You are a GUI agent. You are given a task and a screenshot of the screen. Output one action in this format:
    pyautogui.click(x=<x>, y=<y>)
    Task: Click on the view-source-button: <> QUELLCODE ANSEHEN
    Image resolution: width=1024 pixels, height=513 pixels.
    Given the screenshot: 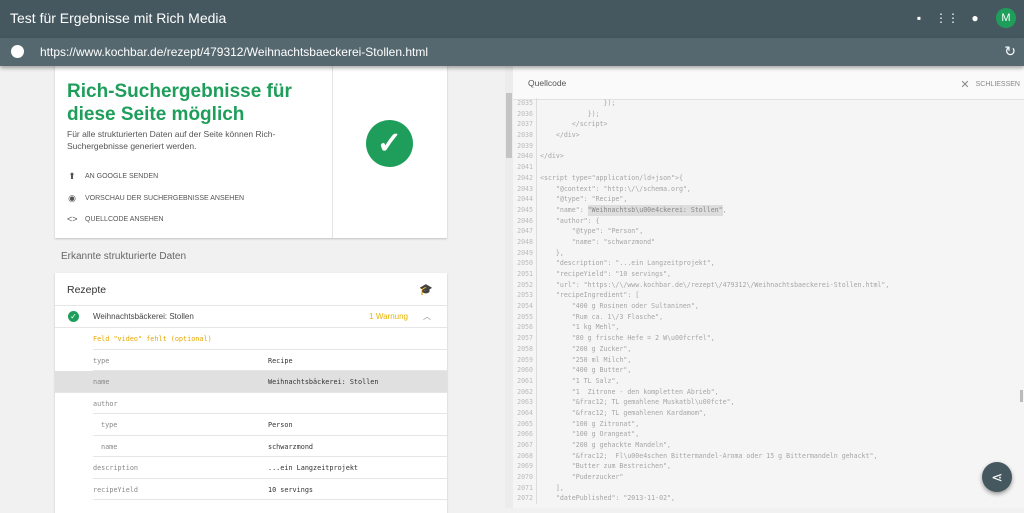 What is the action you would take?
    pyautogui.click(x=115, y=219)
    